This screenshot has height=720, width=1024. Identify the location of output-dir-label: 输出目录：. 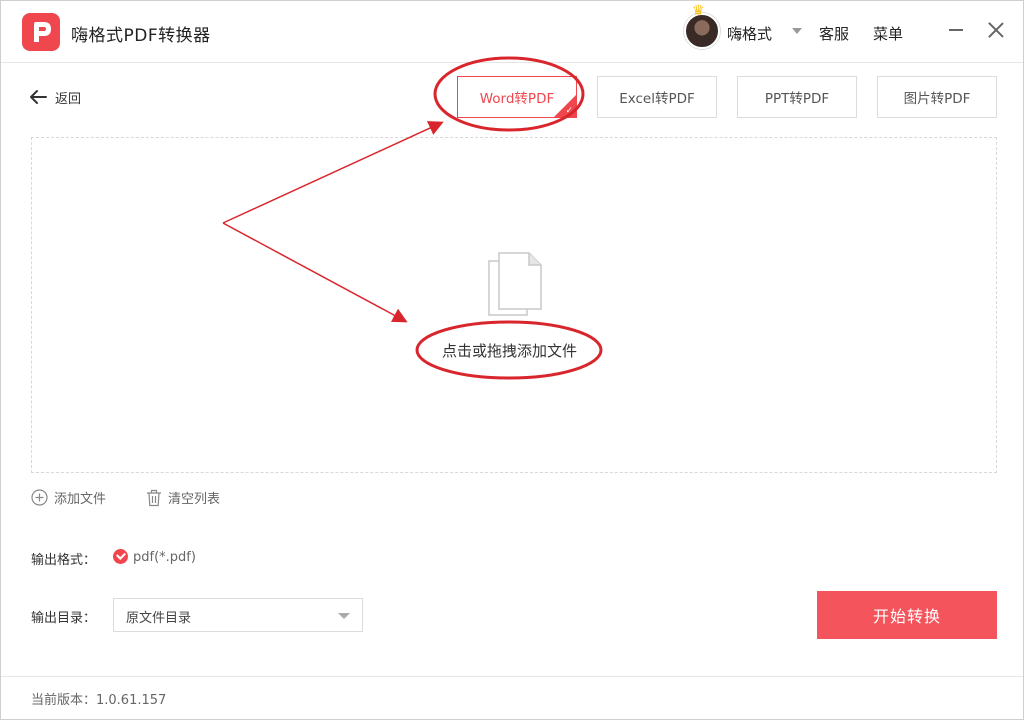
(64, 618).